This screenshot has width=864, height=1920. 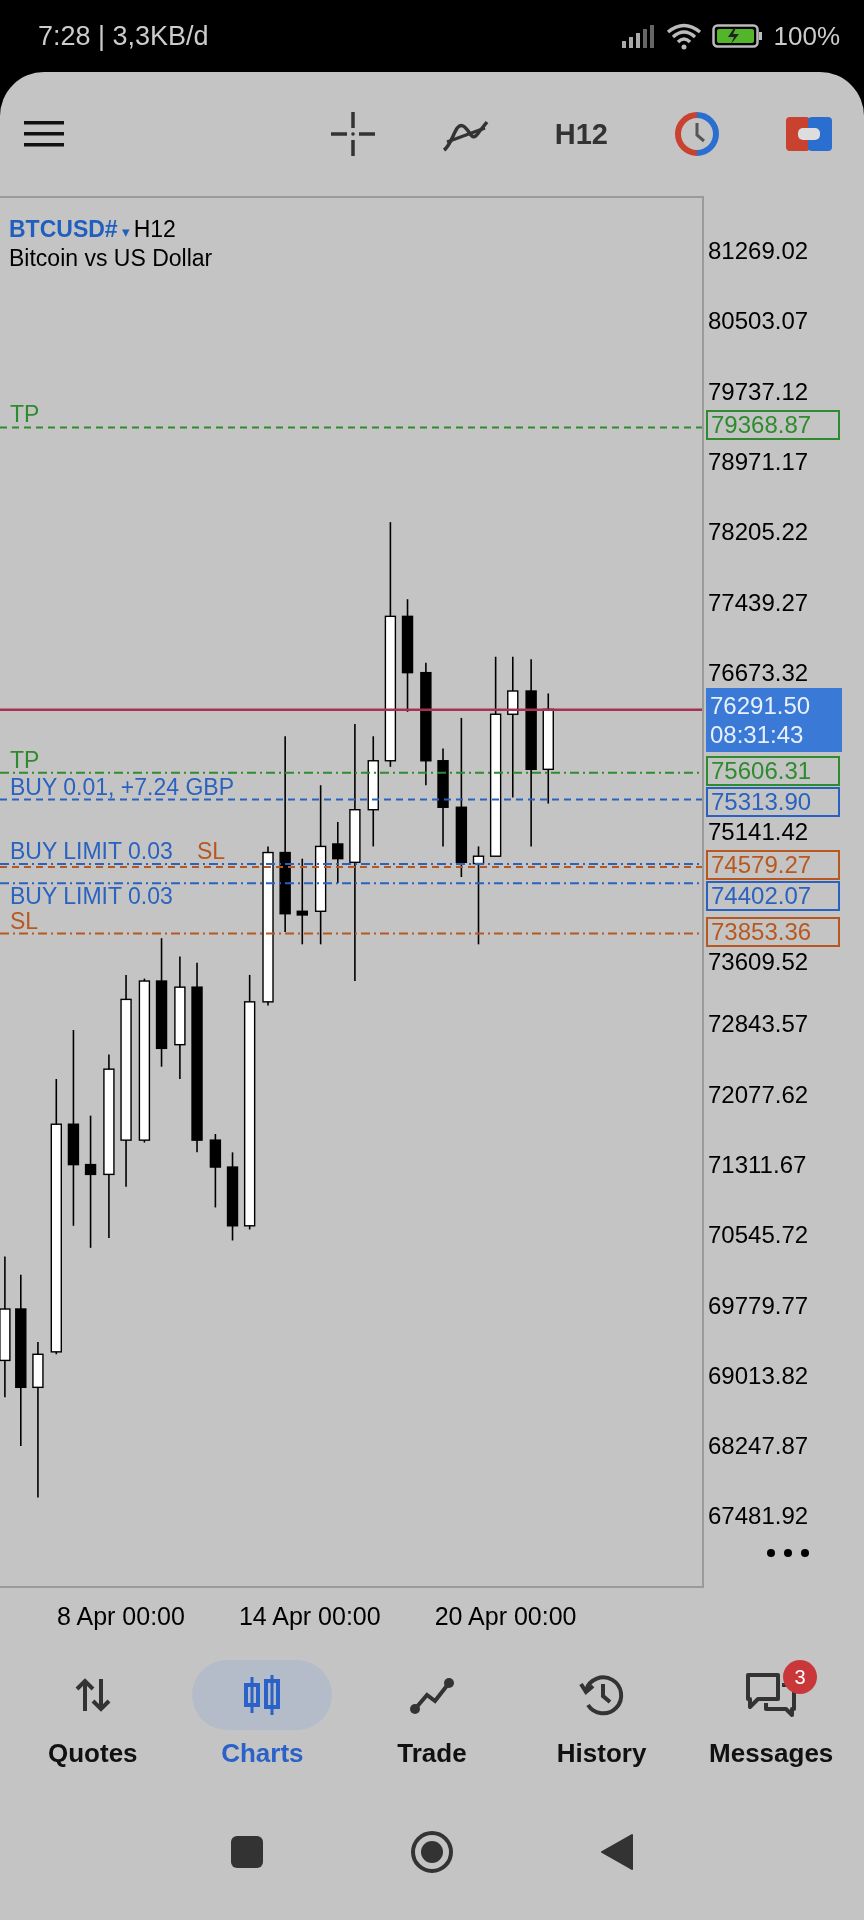 What do you see at coordinates (758, 1235) in the screenshot?
I see `price-tick: 70545.72` at bounding box center [758, 1235].